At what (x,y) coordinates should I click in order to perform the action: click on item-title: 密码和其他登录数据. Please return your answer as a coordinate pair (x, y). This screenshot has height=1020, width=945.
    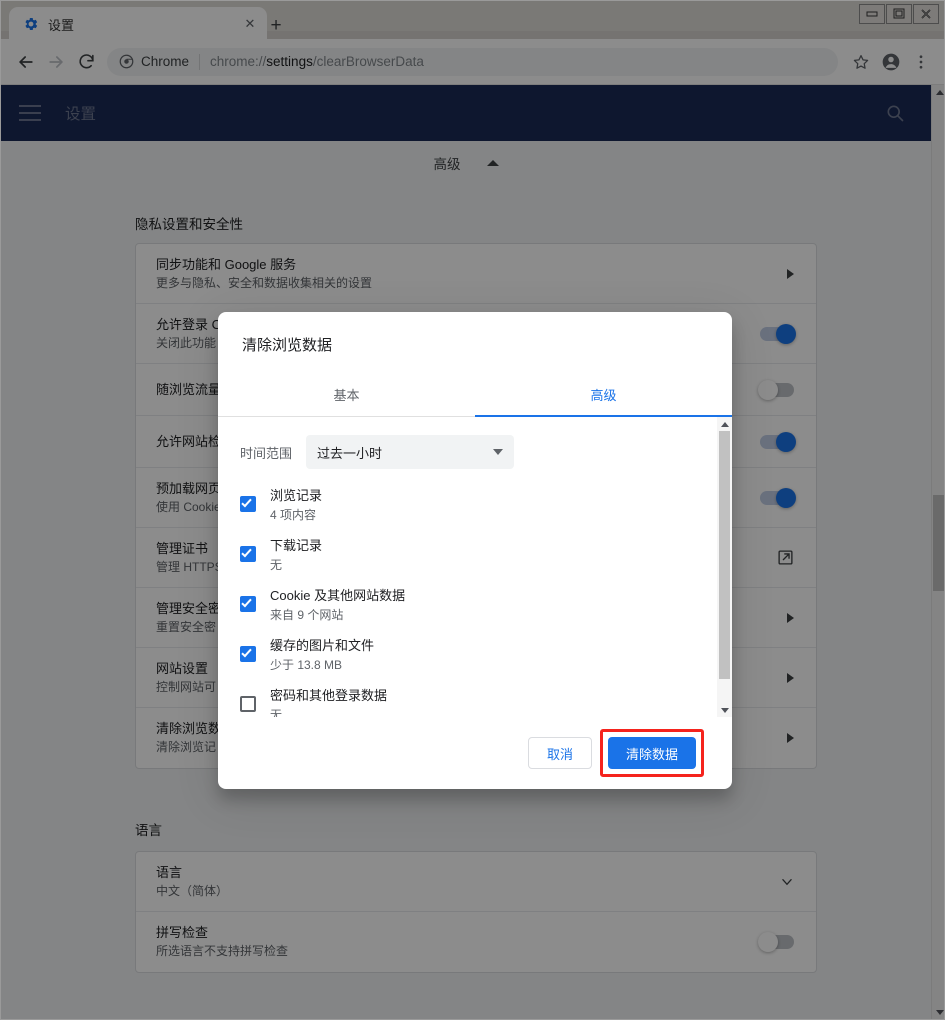
    Looking at the image, I should click on (329, 695).